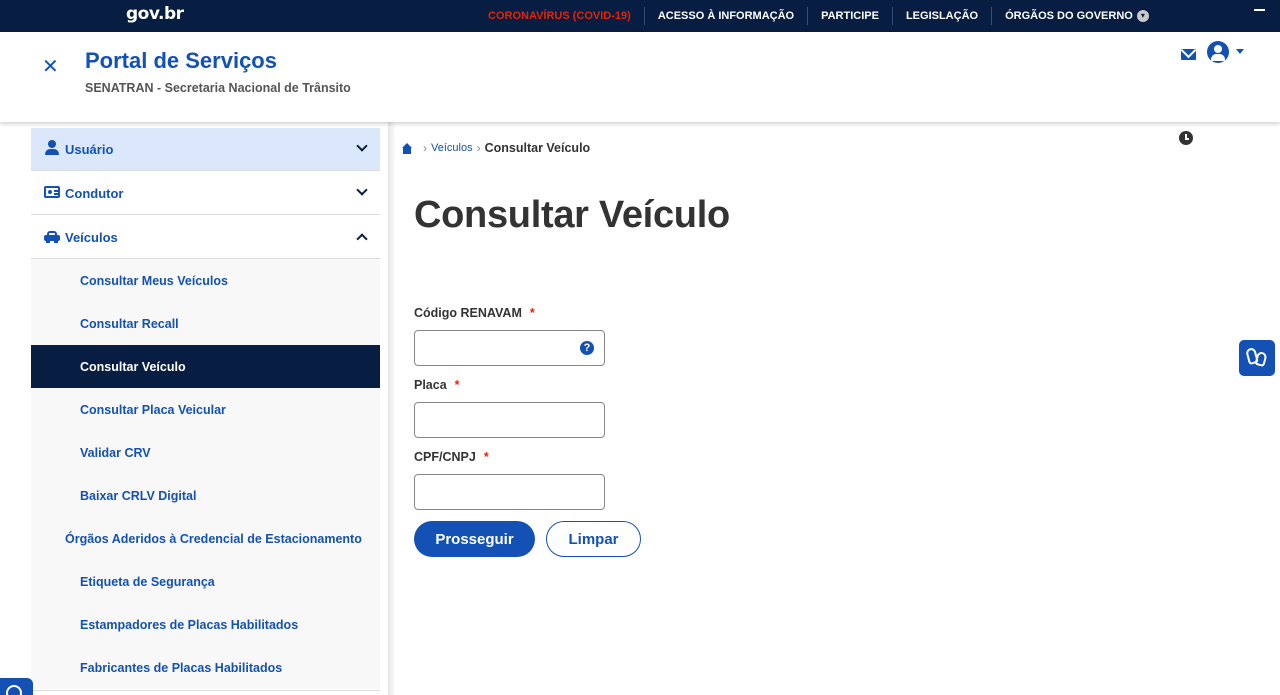  What do you see at coordinates (205, 237) in the screenshot?
I see `sidebar-item-veiculos: Veículos` at bounding box center [205, 237].